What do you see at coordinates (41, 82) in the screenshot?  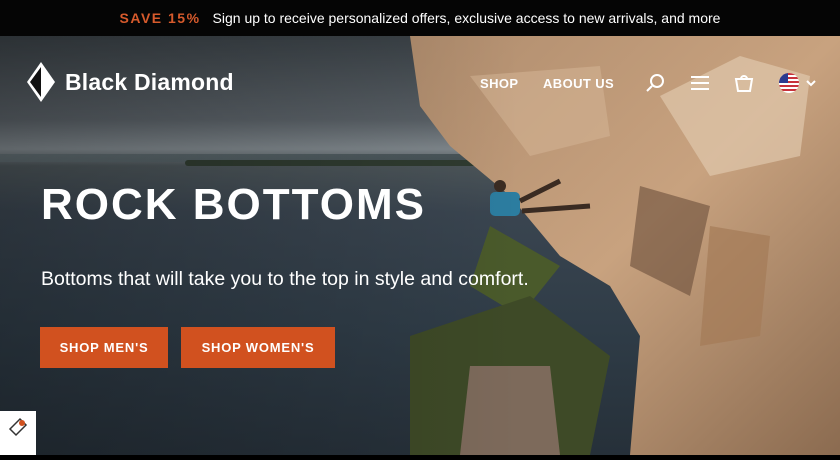 I see `diamond-logo-icon` at bounding box center [41, 82].